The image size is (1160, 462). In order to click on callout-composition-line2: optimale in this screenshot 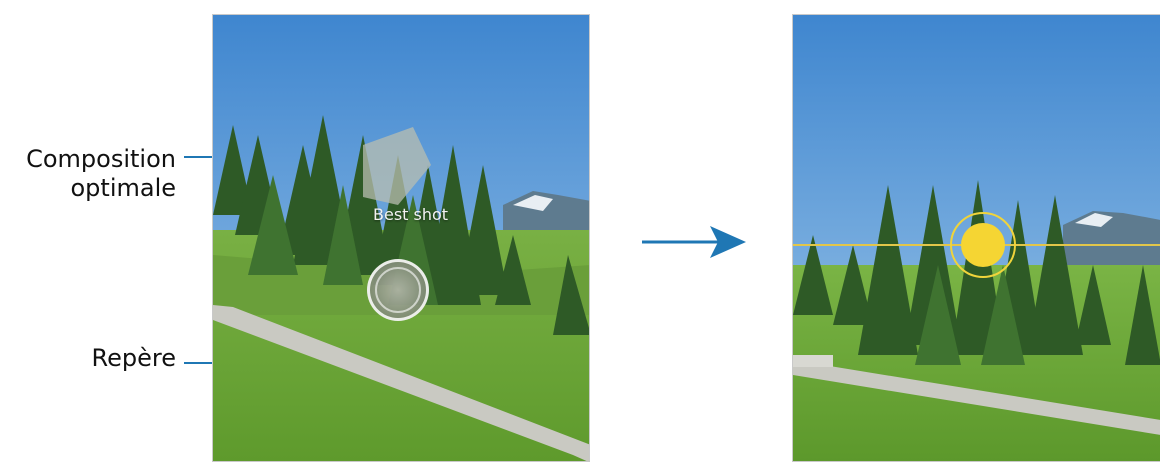, I will do `click(123, 188)`.